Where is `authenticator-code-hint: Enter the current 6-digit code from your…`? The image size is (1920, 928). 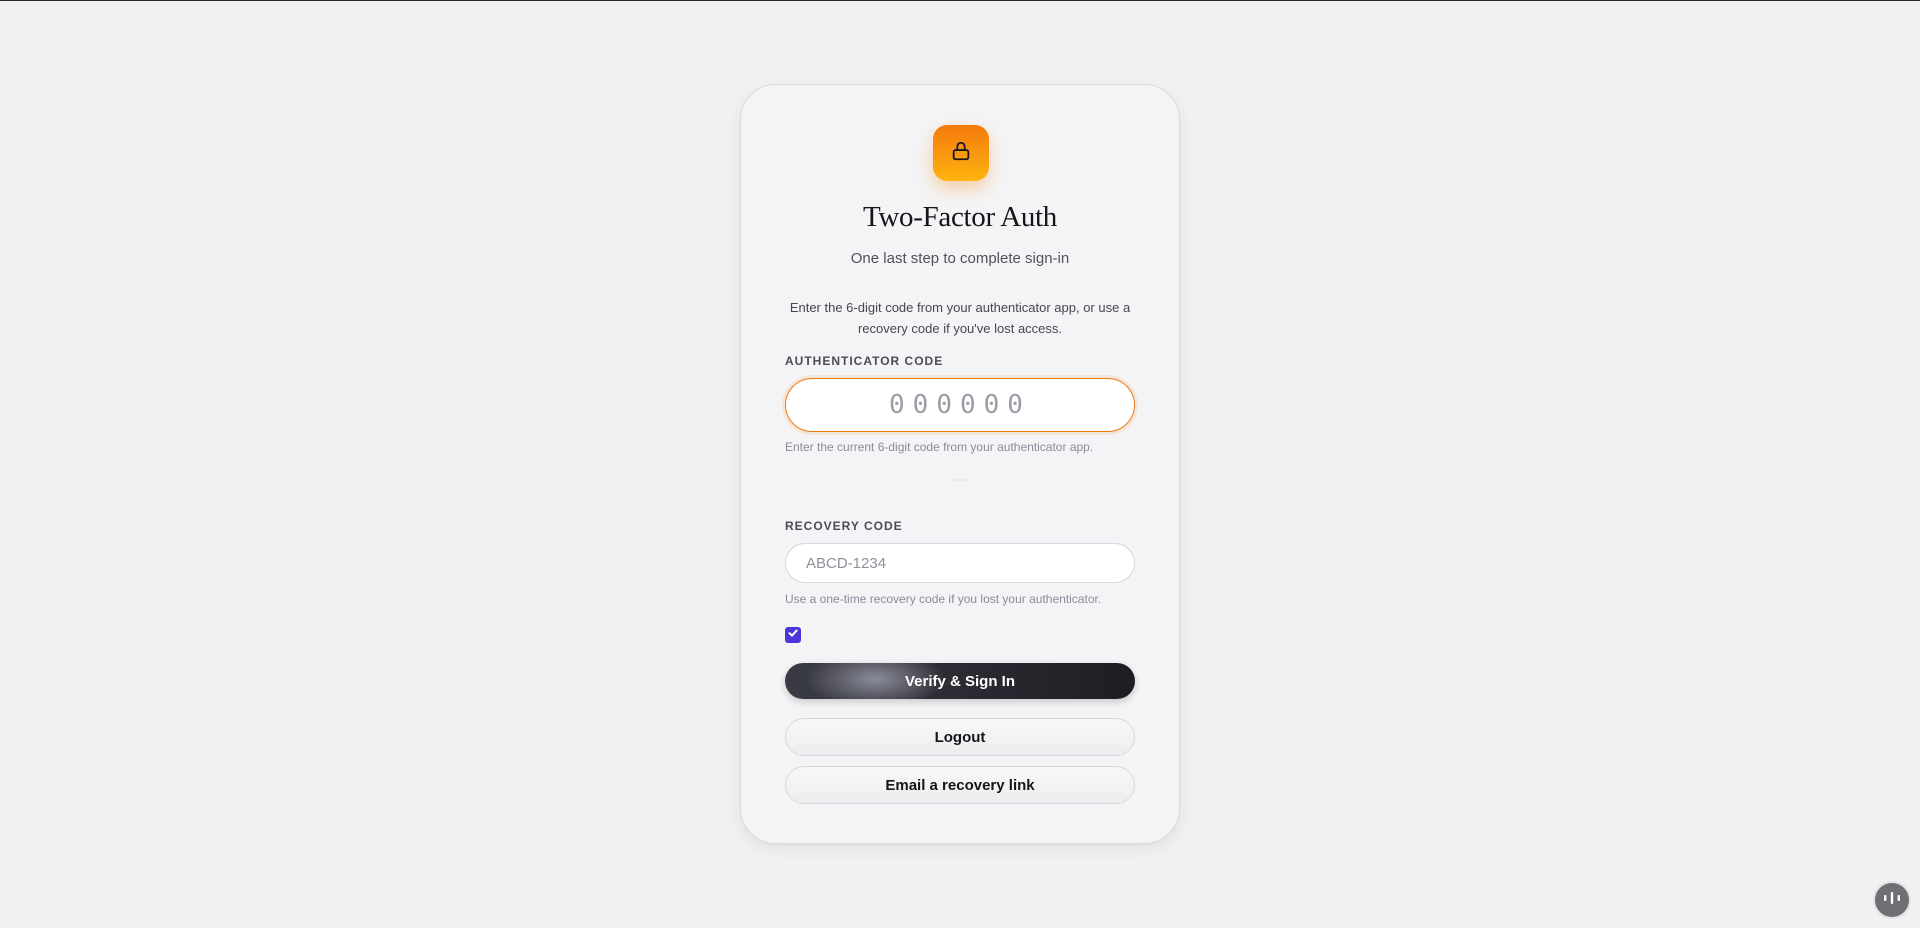
authenticator-code-hint: Enter the current 6-digit code from your… is located at coordinates (939, 447).